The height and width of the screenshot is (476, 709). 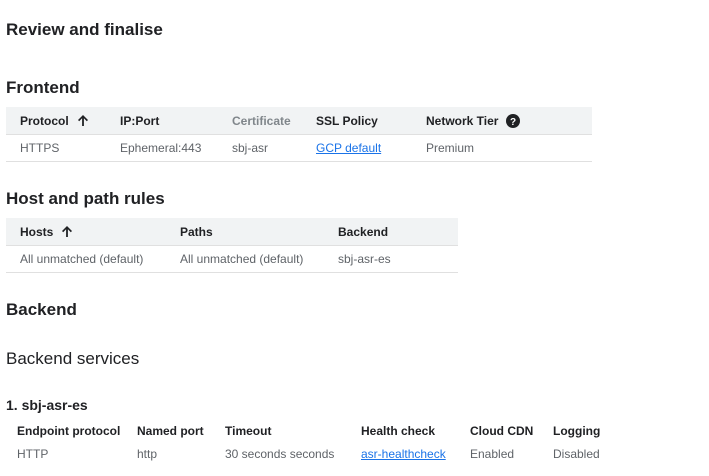 I want to click on health-check-link: asr-healthcheck, so click(x=403, y=454).